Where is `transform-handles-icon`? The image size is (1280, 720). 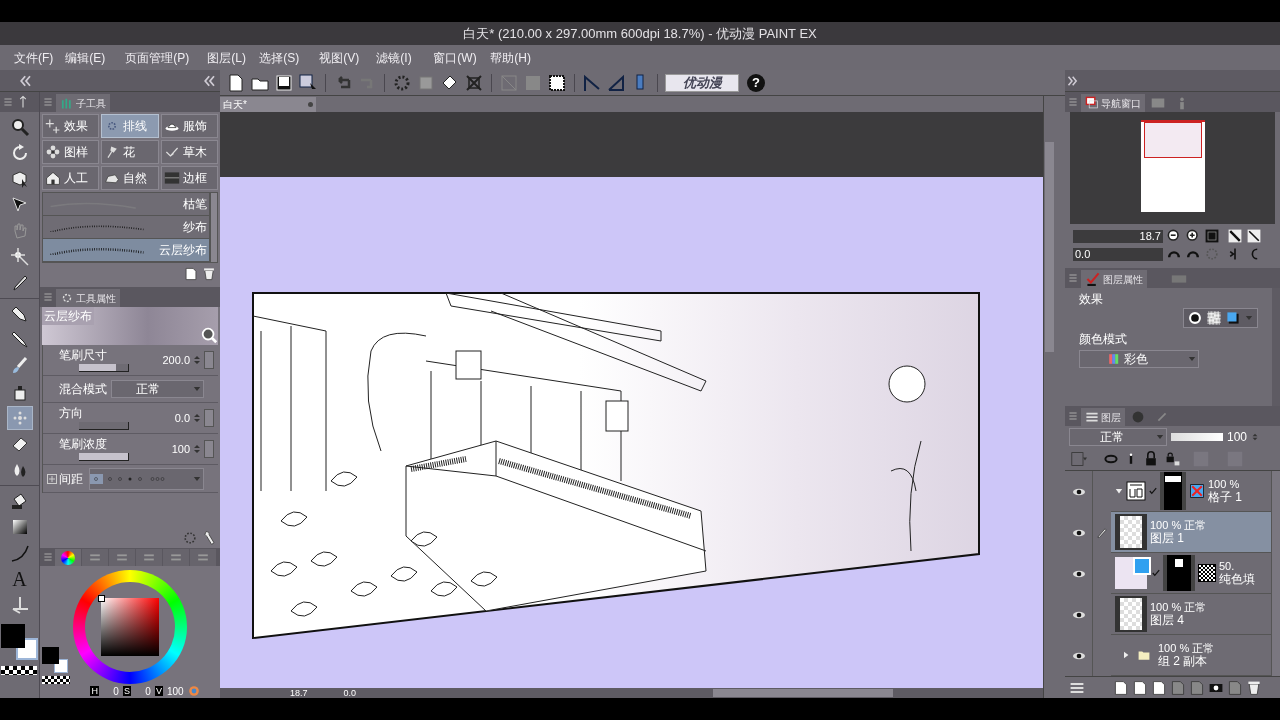
transform-handles-icon is located at coordinates (474, 82).